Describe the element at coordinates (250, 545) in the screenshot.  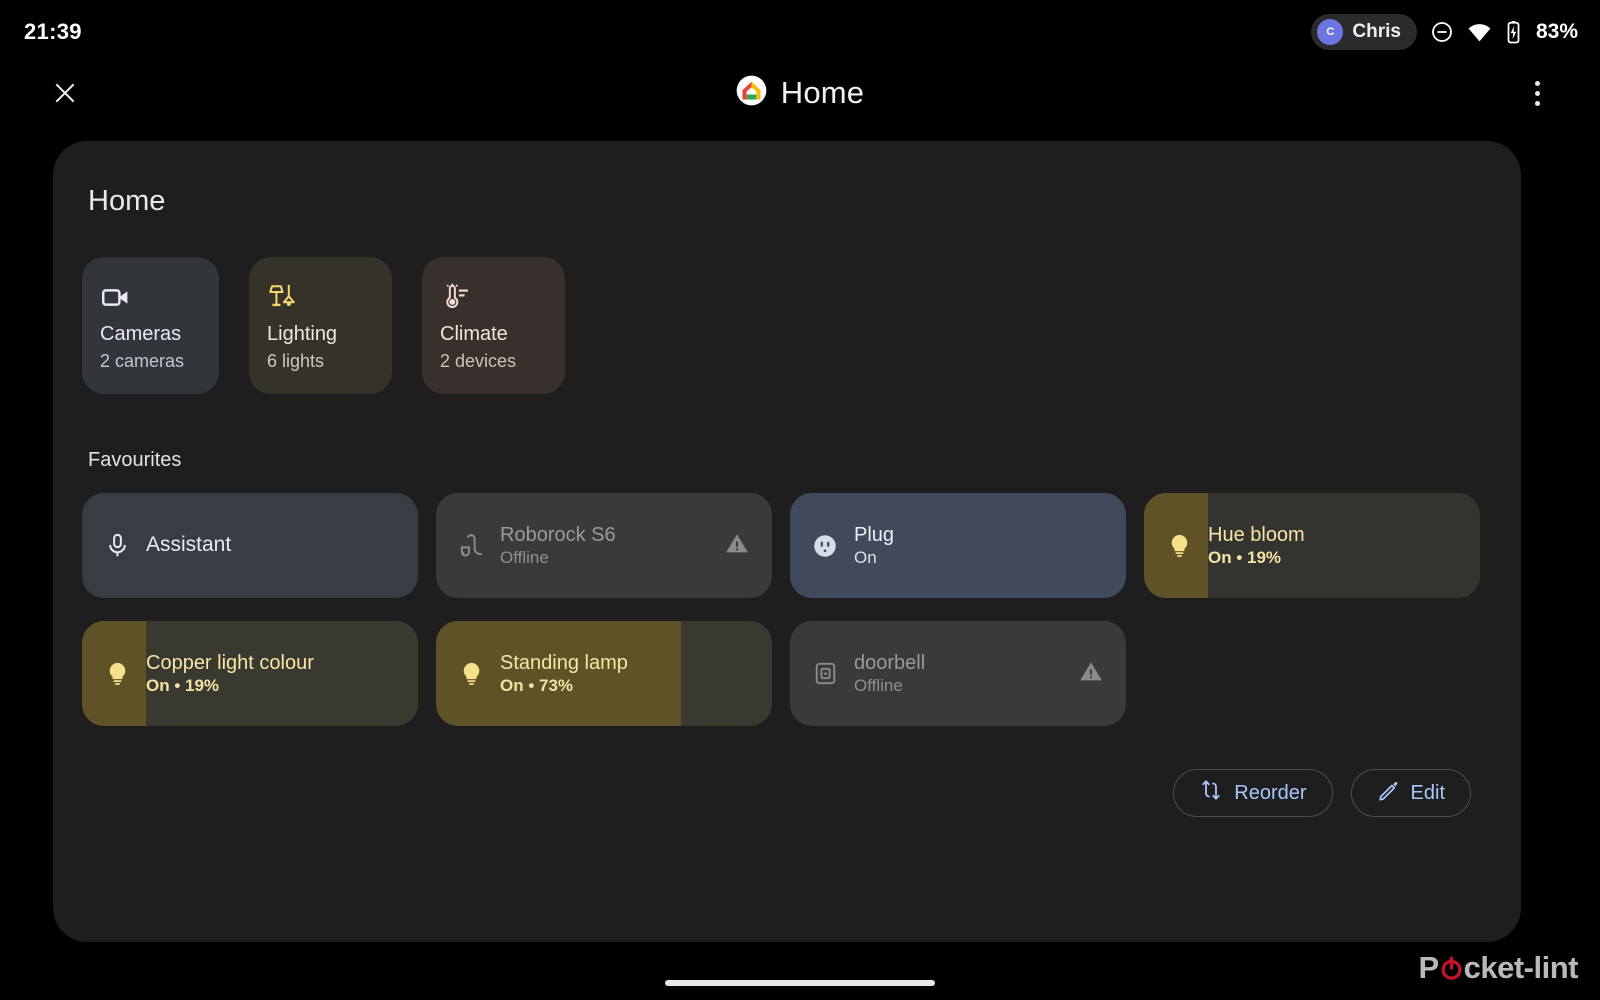
I see `favourite-card-assistant: Assistant` at that location.